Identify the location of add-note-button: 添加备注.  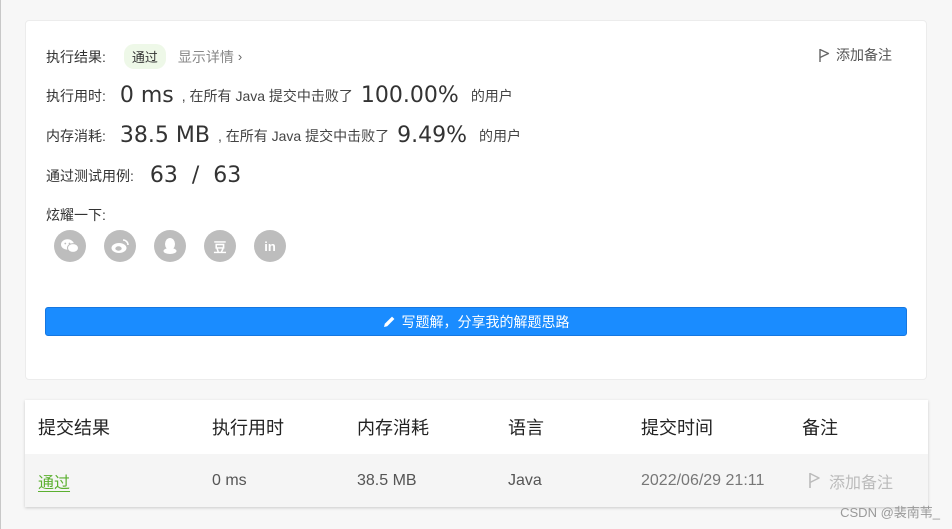
(855, 55).